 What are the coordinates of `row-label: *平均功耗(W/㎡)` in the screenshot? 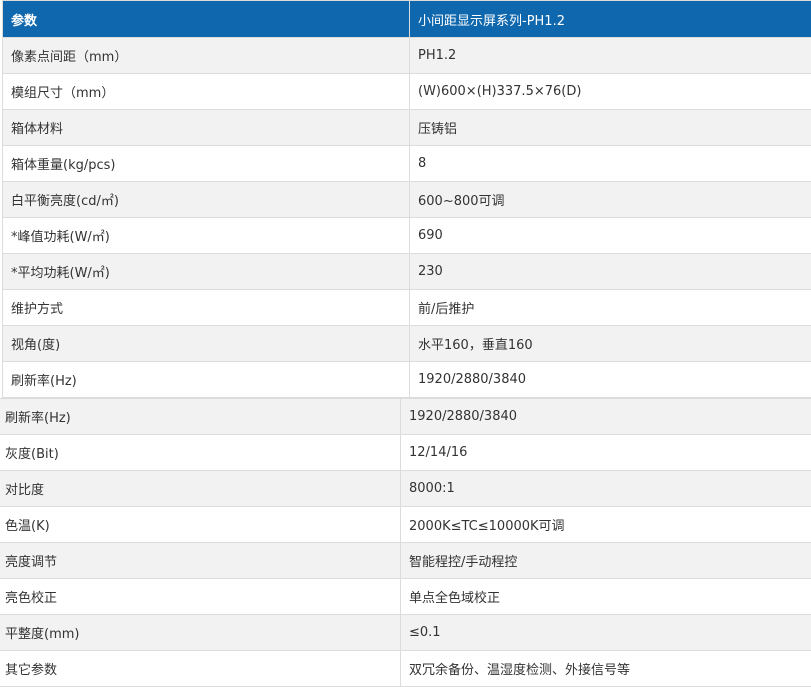 It's located at (206, 271).